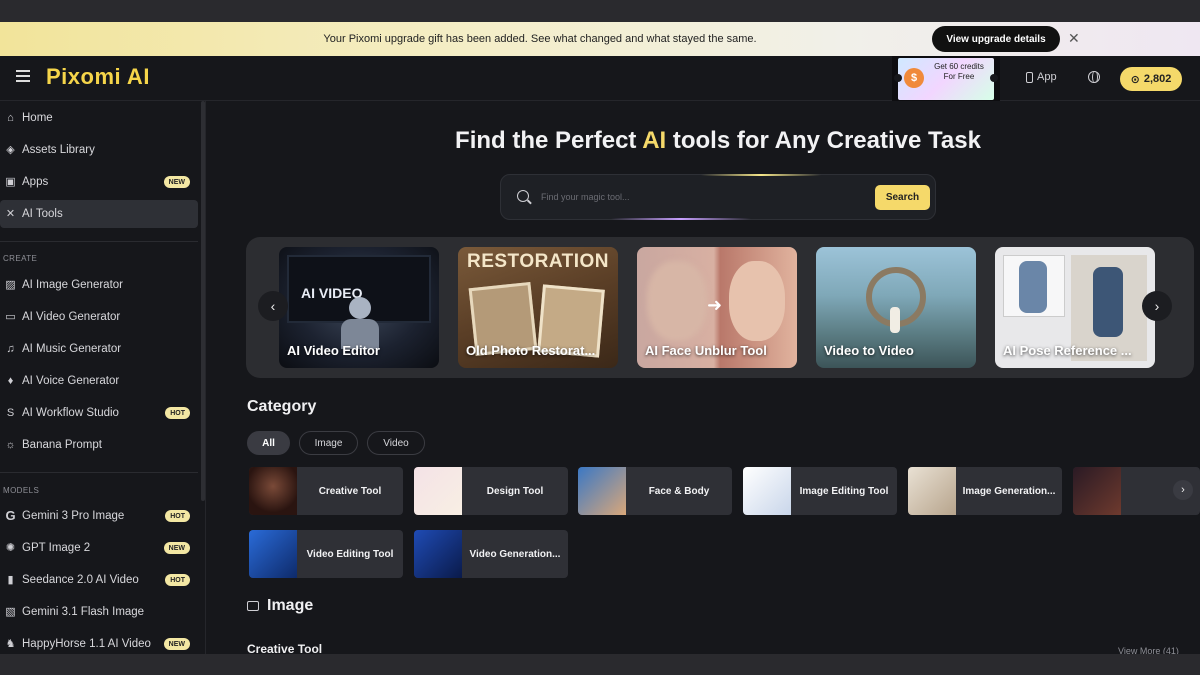 The height and width of the screenshot is (675, 1200). What do you see at coordinates (70, 413) in the screenshot?
I see `sidebar-item-label: AI Workflow Studio` at bounding box center [70, 413].